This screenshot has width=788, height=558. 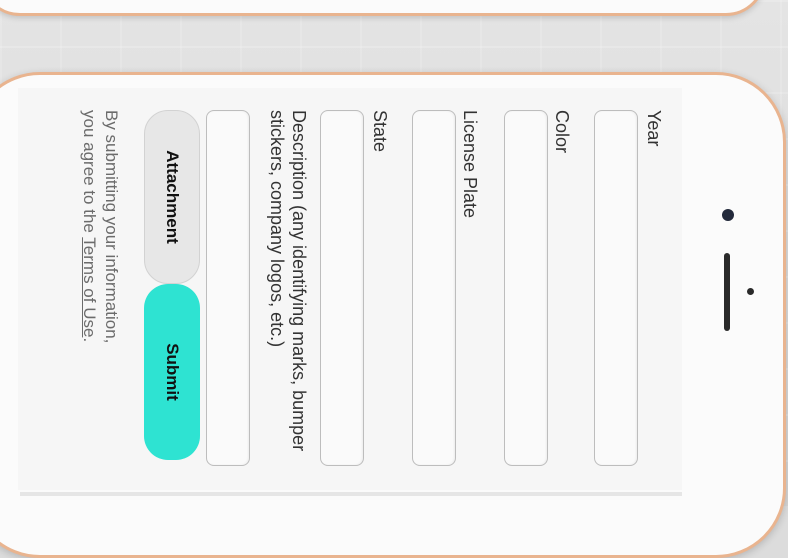 What do you see at coordinates (351, 494) in the screenshot?
I see `screen-edge` at bounding box center [351, 494].